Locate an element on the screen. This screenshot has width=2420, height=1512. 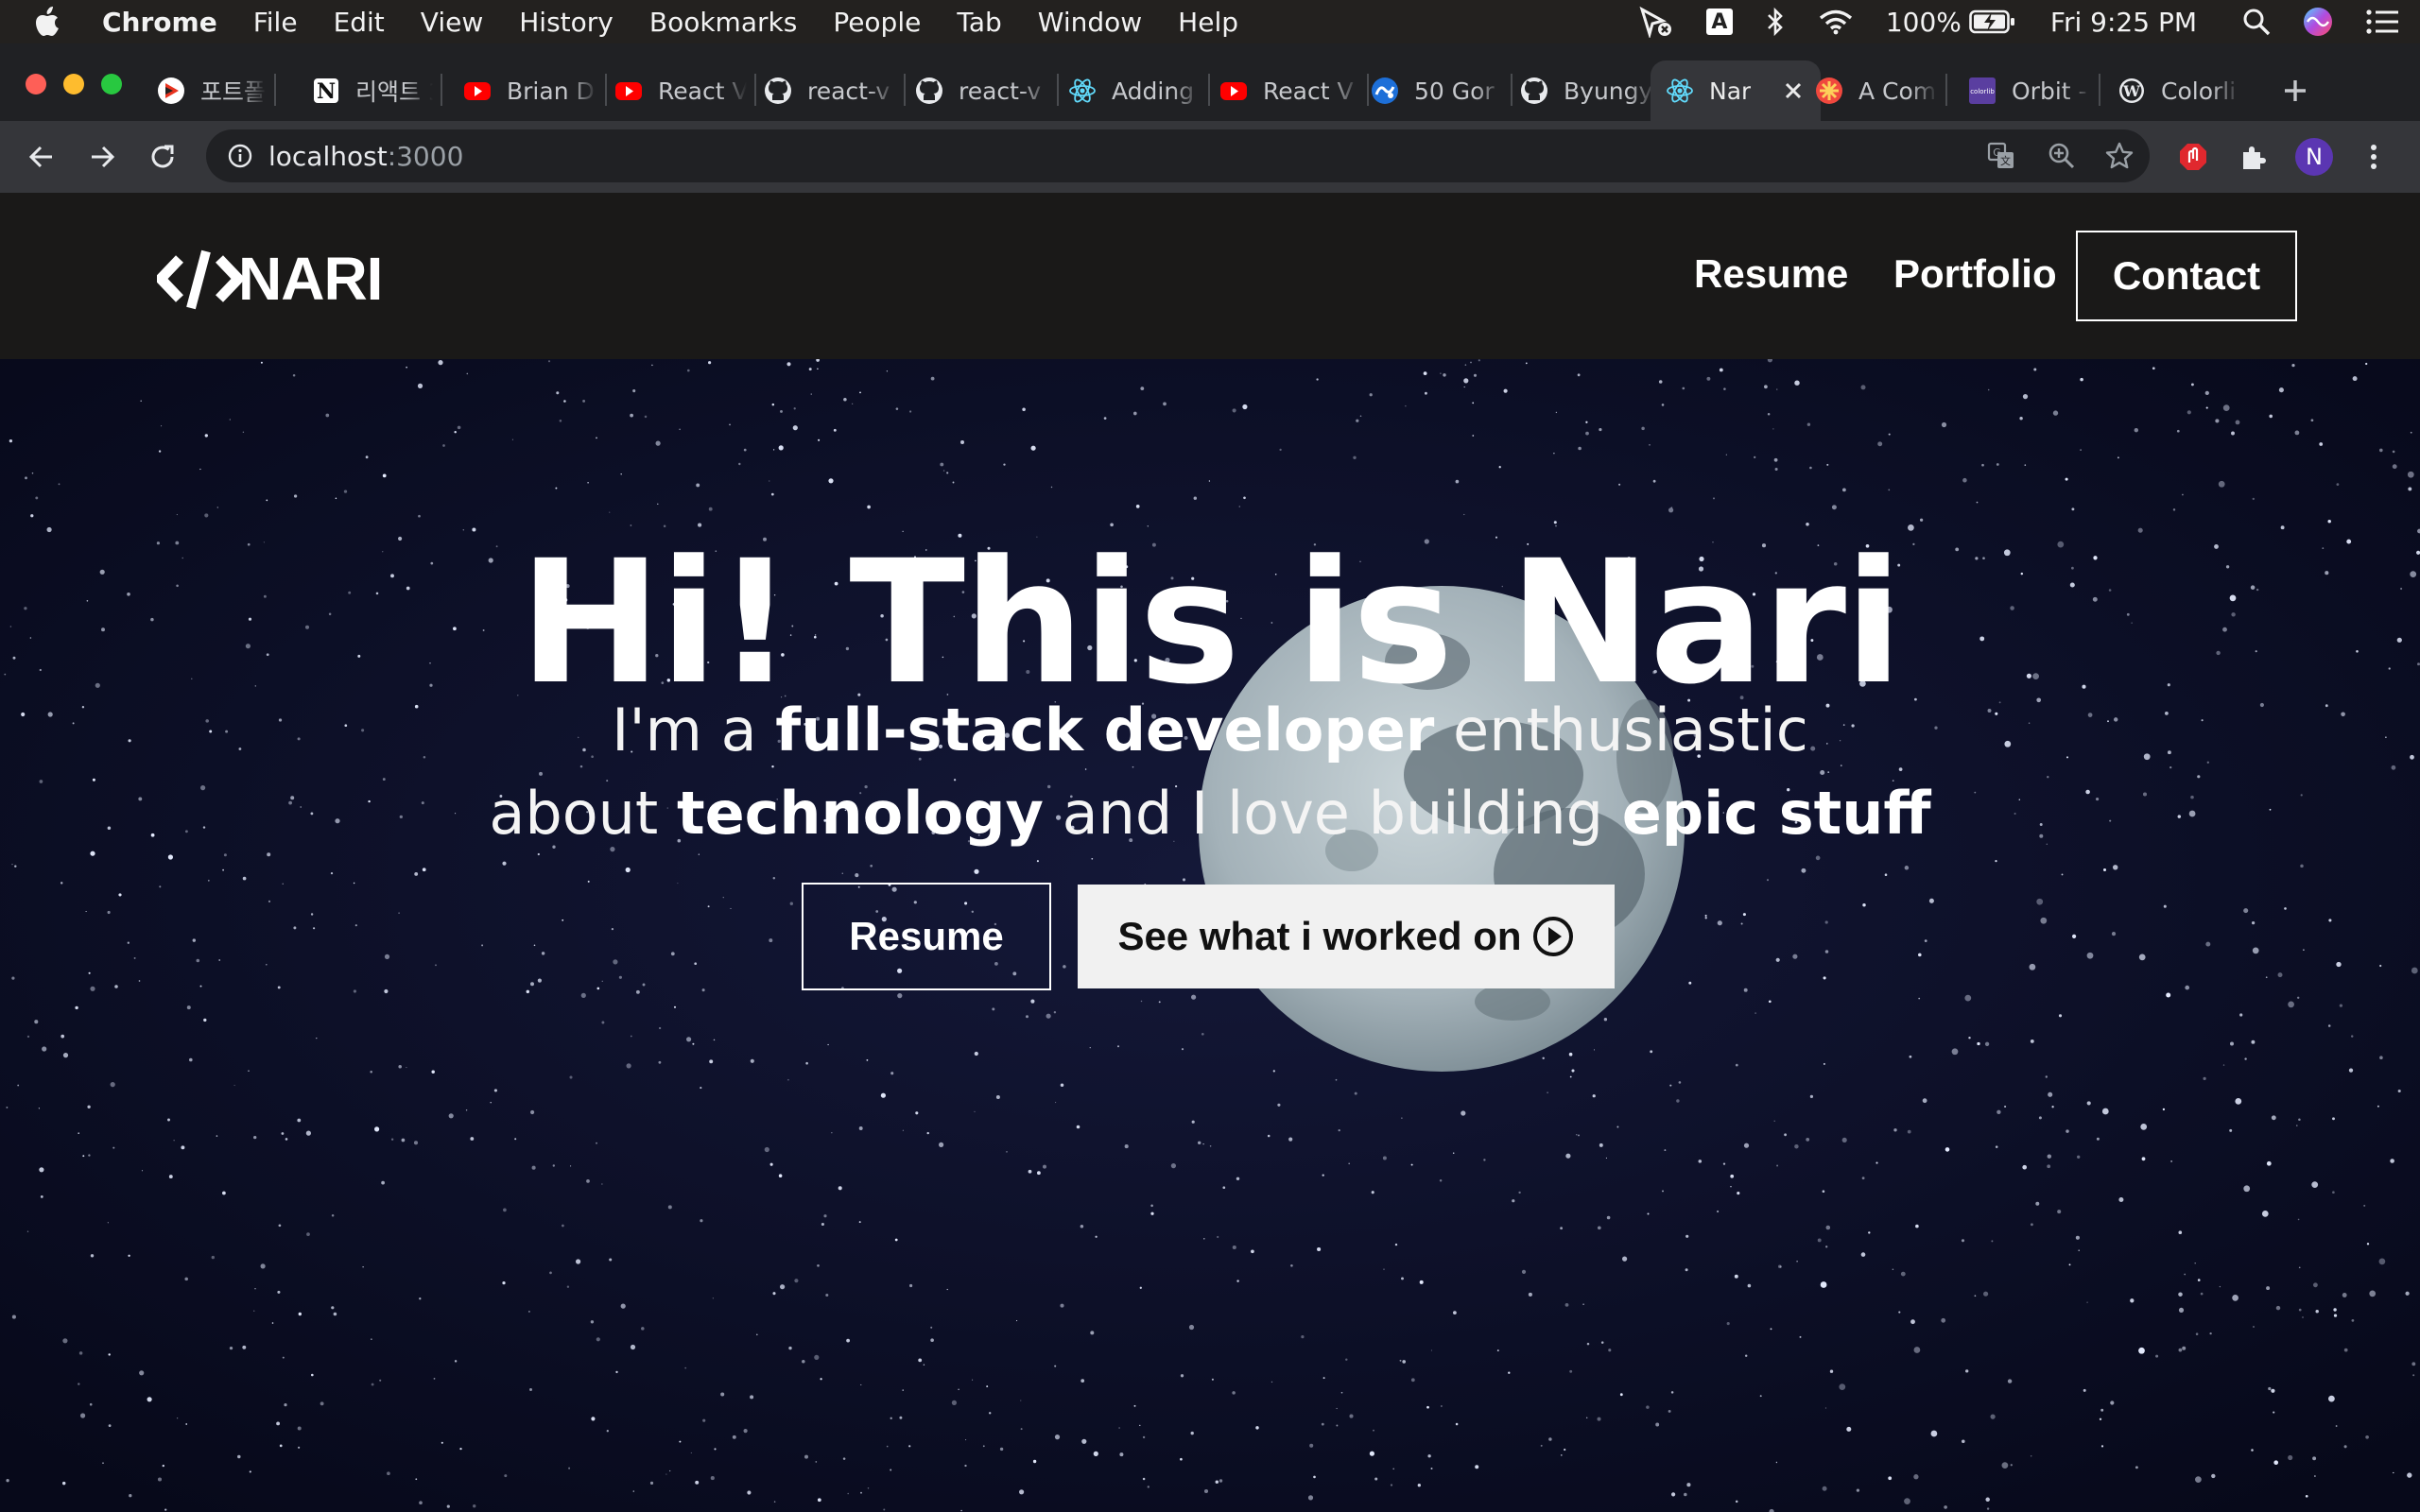
play-circle-icon is located at coordinates (1553, 936).